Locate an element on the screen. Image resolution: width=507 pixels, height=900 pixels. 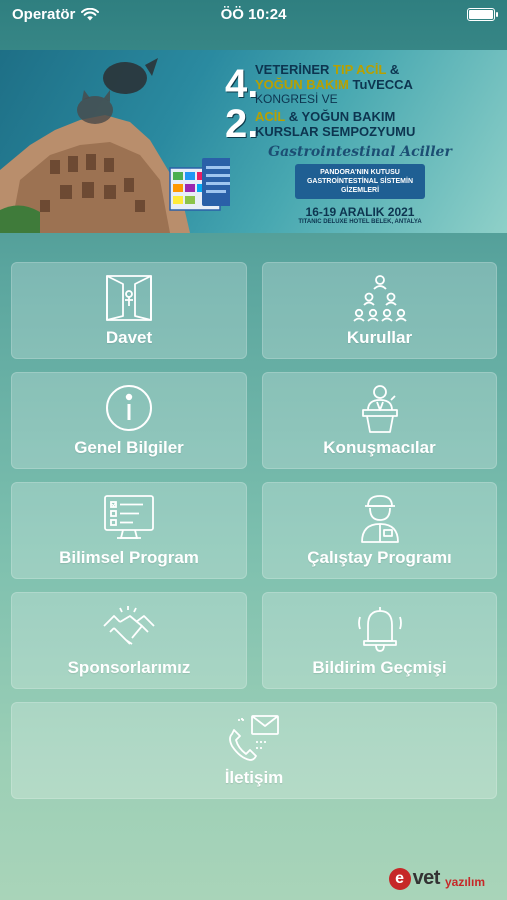
menu-bildirim-gecmisi-label: Bildirim Geçmişi is located at coordinates (379, 667).